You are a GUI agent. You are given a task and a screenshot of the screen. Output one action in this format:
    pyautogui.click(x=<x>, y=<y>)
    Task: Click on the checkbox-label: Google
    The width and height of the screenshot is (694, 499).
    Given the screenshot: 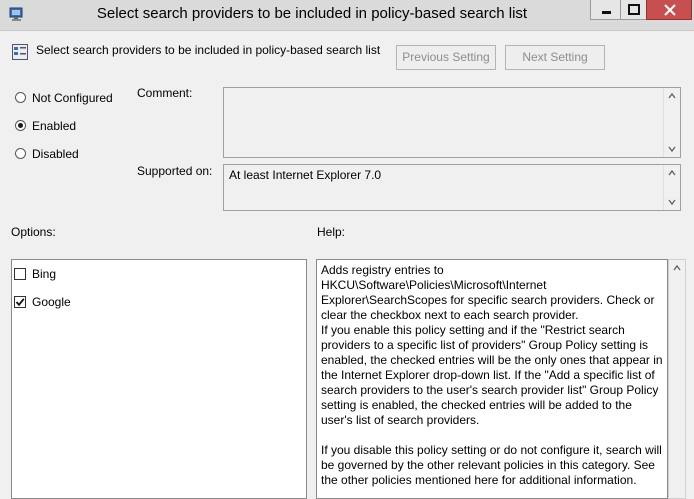 What is the action you would take?
    pyautogui.click(x=51, y=302)
    